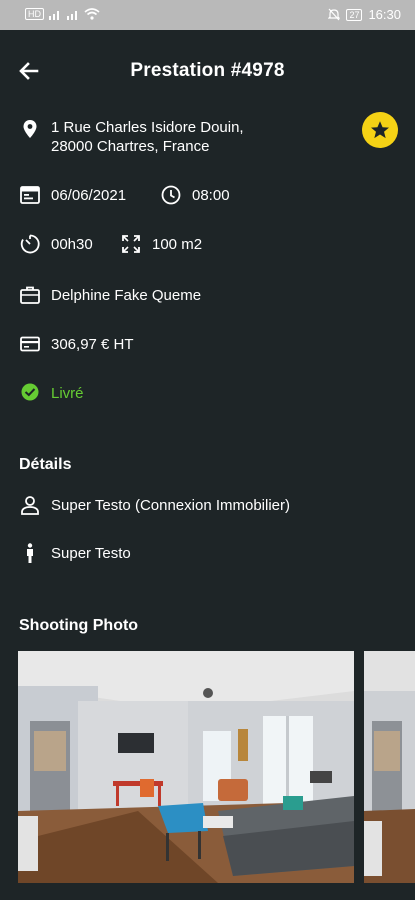 Image resolution: width=415 pixels, height=900 pixels. Describe the element at coordinates (91, 553) in the screenshot. I see `contact-name: Super Testo` at that location.